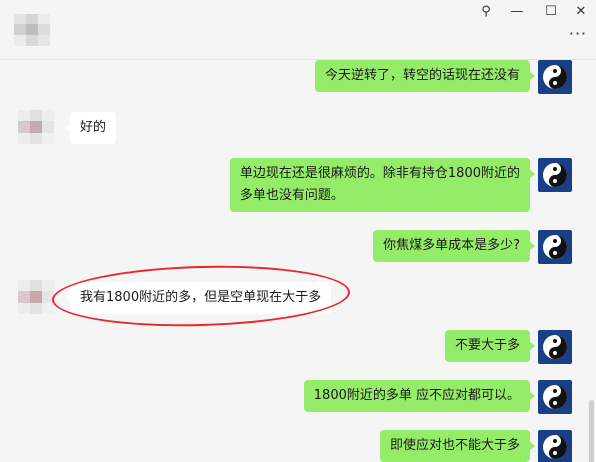 Image resolution: width=596 pixels, height=462 pixels. I want to click on chat-header: ⚲ — ☐ ✕ ···, so click(298, 30).